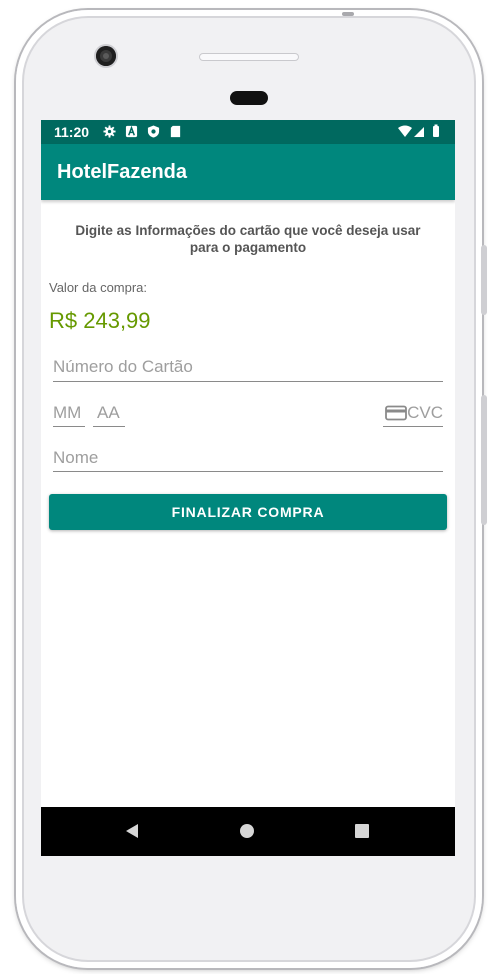 This screenshot has height=974, width=500. I want to click on valor-value: R$ 243,99, so click(100, 320).